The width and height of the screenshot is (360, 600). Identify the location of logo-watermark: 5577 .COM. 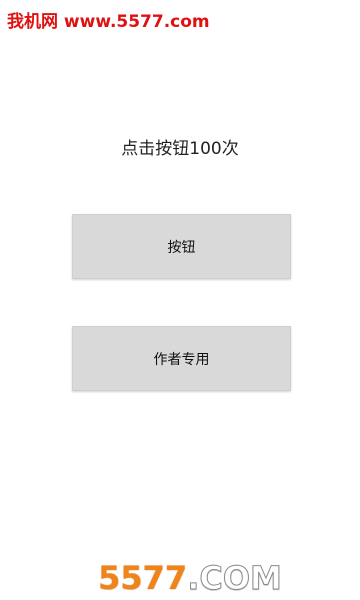
(190, 578).